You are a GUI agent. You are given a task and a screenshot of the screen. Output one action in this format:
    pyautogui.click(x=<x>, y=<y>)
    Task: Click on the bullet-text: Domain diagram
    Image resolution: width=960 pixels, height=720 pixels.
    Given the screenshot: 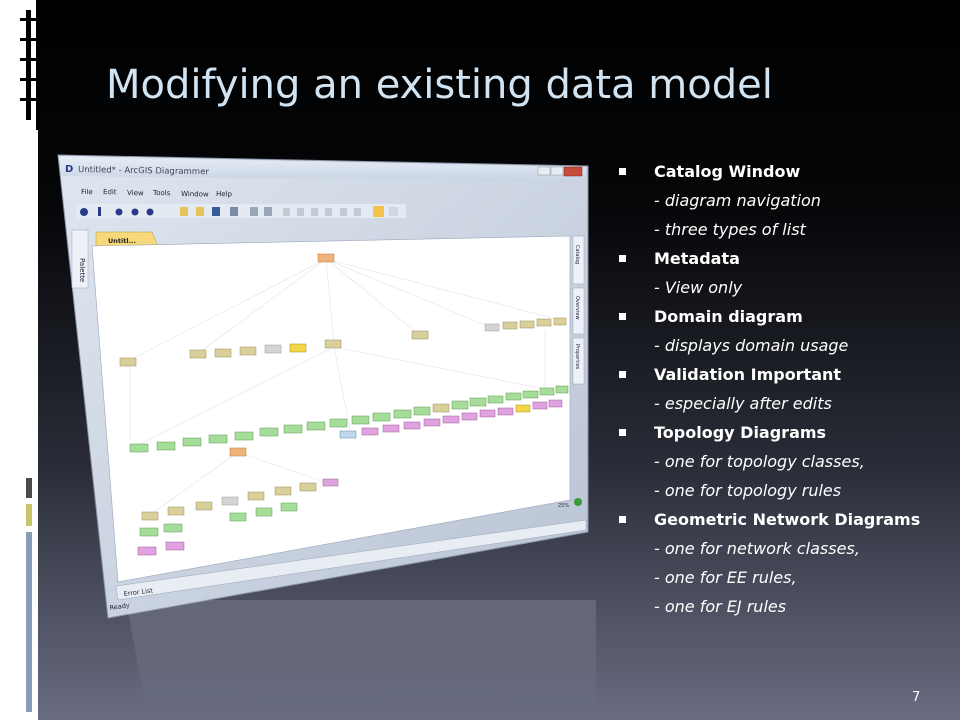 What is the action you would take?
    pyautogui.click(x=728, y=316)
    